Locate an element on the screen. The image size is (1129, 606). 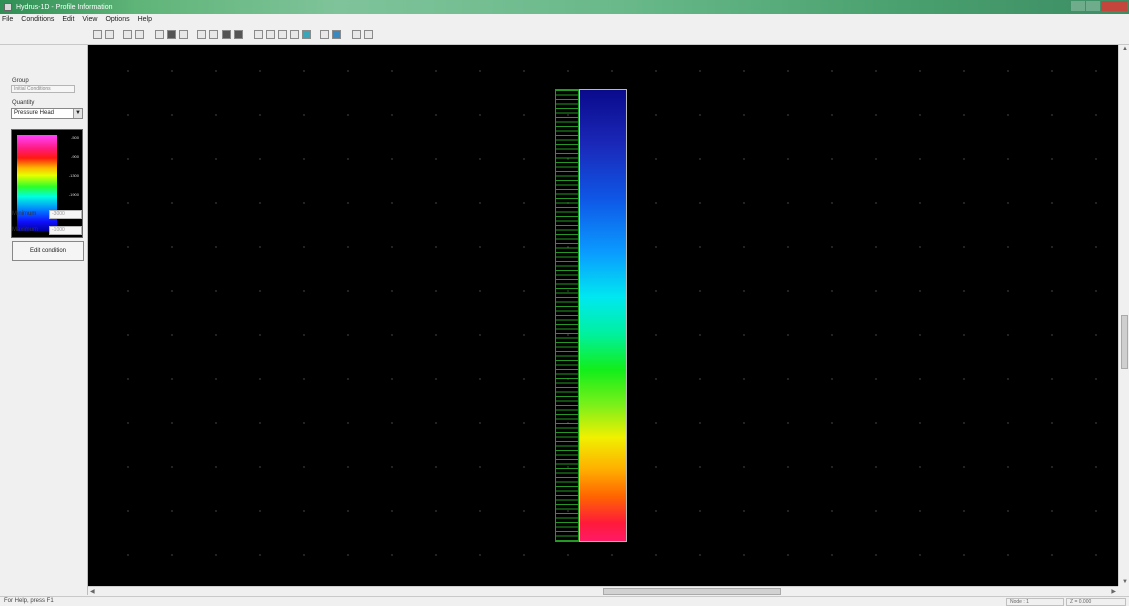
maximum-label: Maximum is located at coordinates (25, 230).